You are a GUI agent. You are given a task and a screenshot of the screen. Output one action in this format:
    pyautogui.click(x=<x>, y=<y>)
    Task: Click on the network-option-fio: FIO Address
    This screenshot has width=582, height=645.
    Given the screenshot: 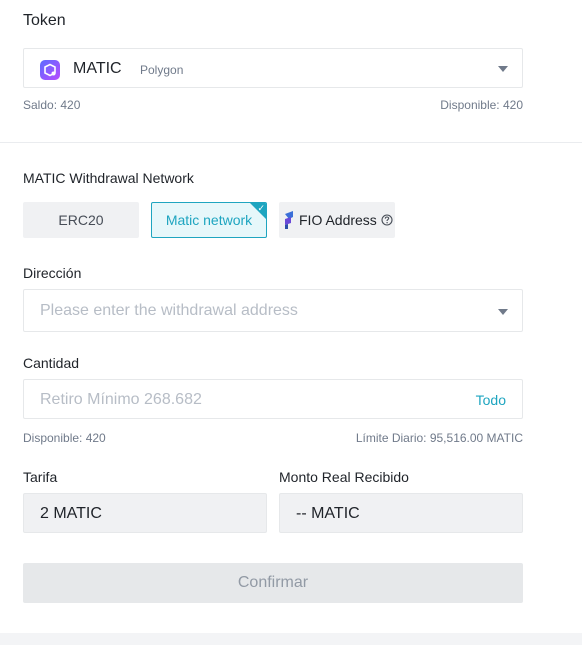 What is the action you would take?
    pyautogui.click(x=337, y=220)
    